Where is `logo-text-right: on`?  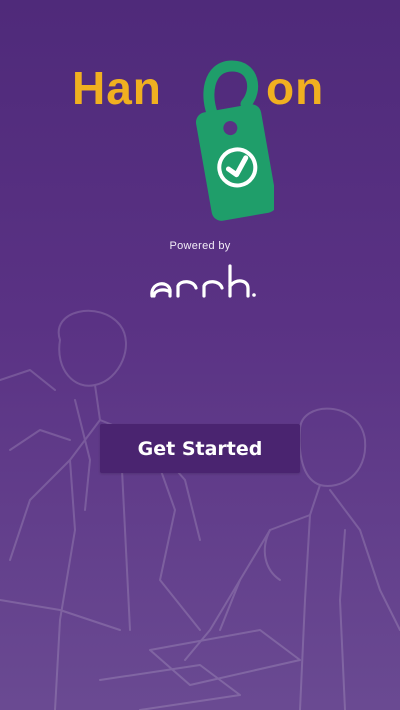
logo-text-right: on is located at coordinates (295, 88).